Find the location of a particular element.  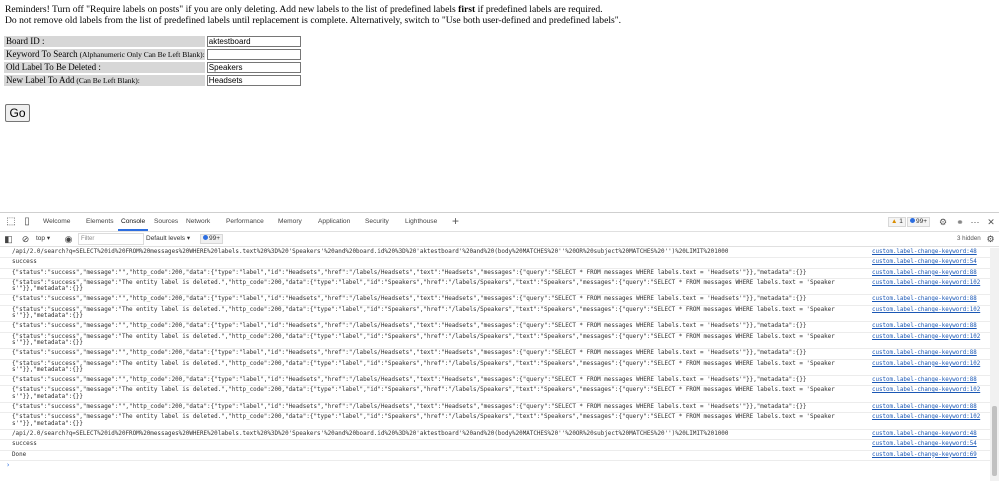

tab-performance: Performance is located at coordinates (245, 222).